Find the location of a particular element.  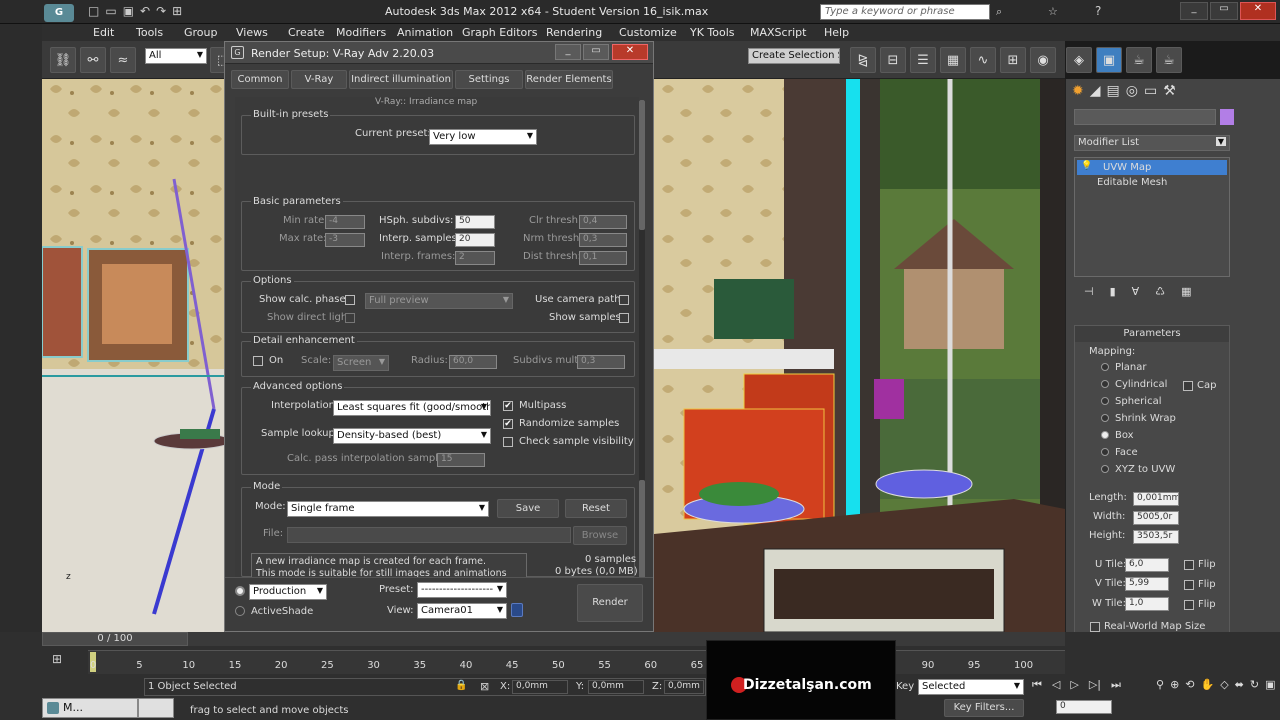

project-folder-icon: ⊞ is located at coordinates (177, 12).